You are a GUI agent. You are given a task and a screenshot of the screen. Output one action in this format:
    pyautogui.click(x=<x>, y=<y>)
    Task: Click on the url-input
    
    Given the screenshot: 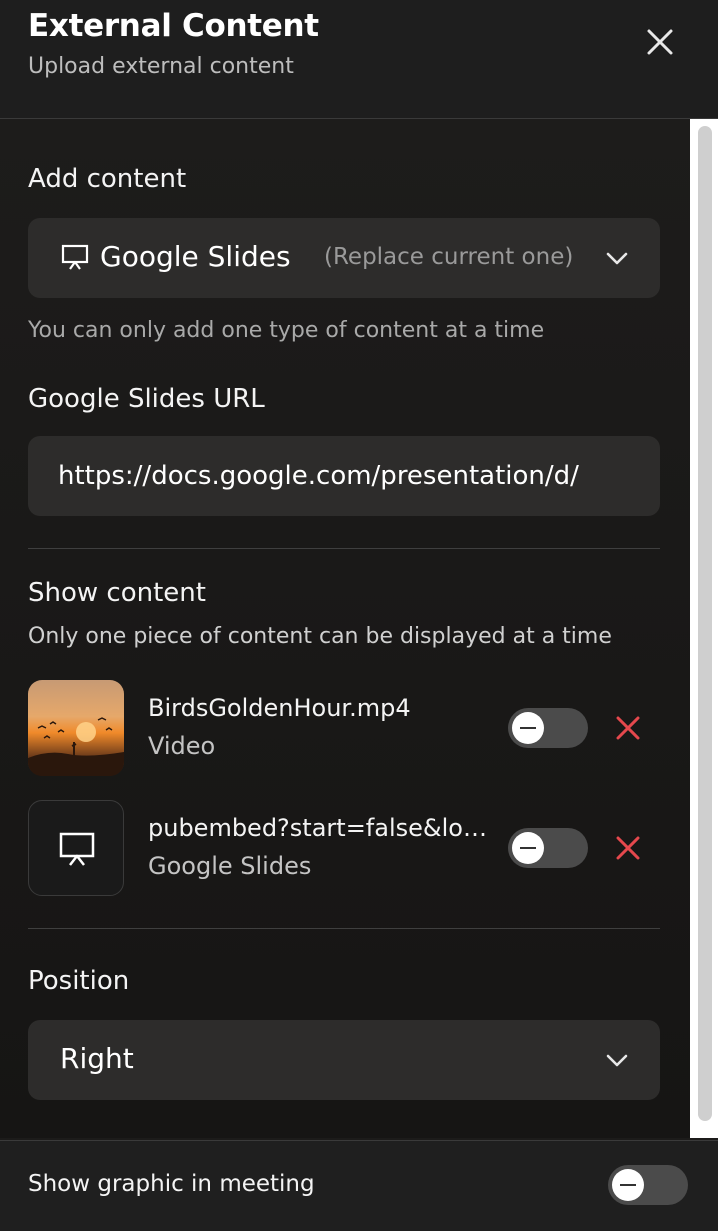 What is the action you would take?
    pyautogui.click(x=344, y=476)
    